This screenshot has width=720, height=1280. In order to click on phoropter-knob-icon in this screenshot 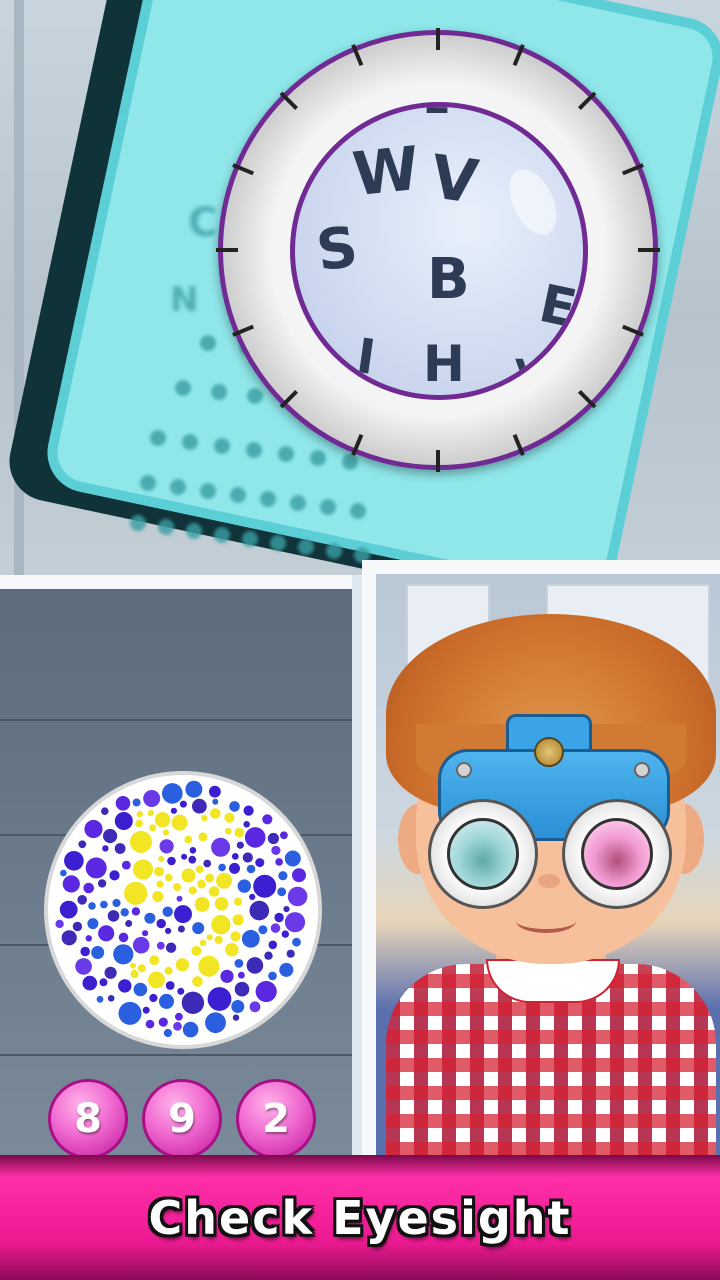, I will do `click(549, 752)`.